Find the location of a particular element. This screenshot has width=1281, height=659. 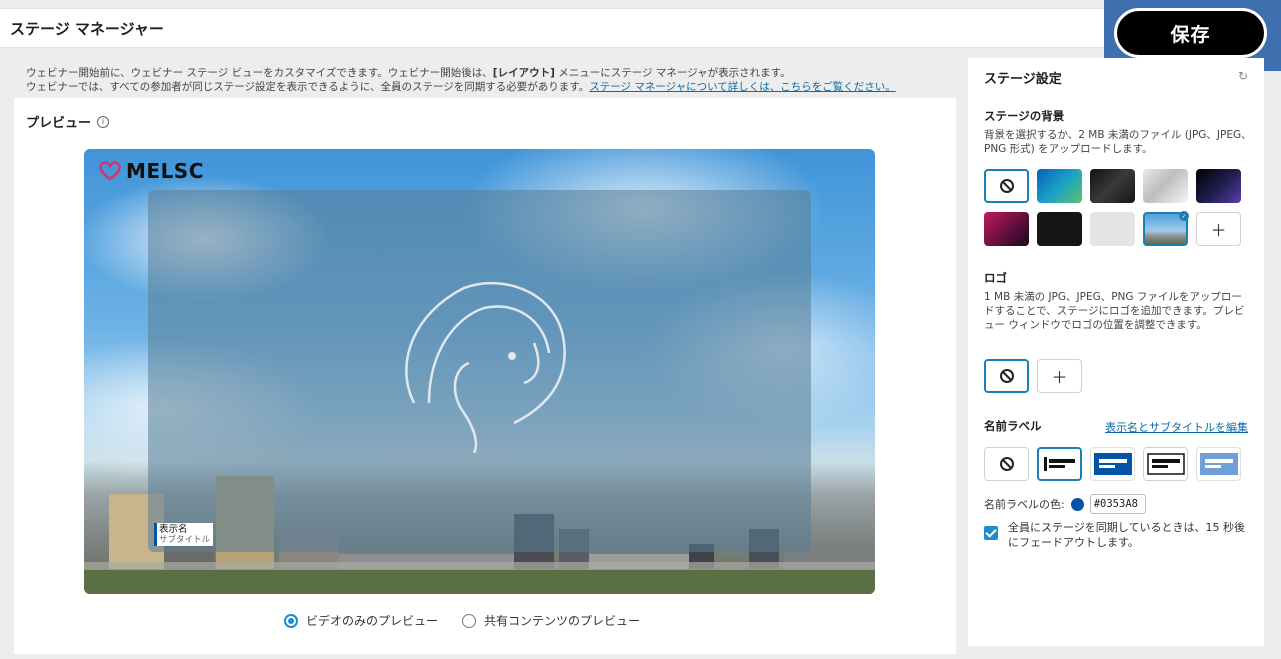

preview-heading: プレビュー i is located at coordinates (68, 121).